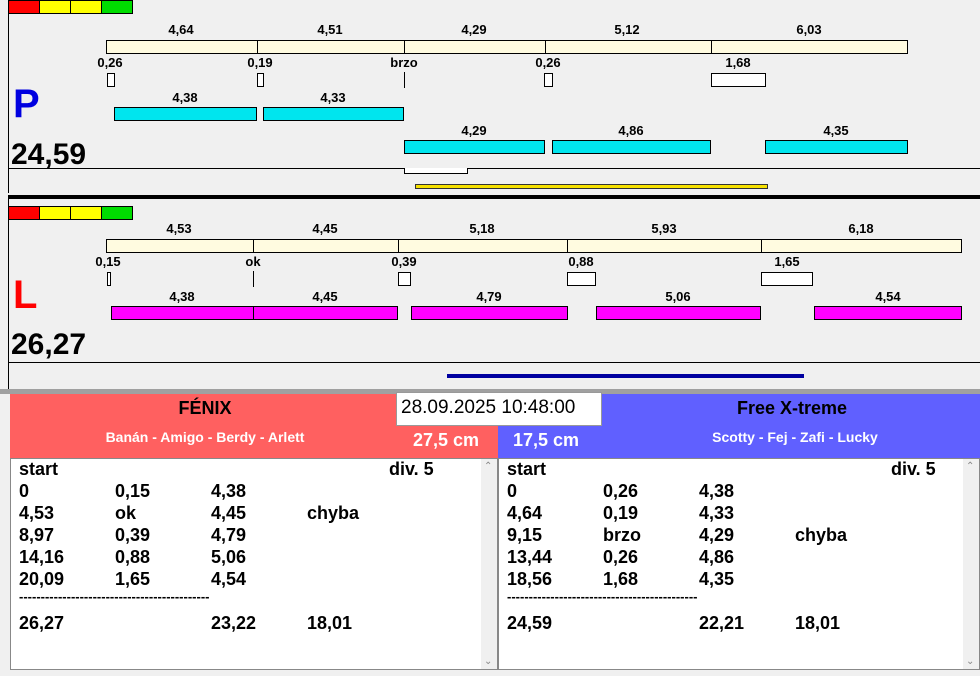  I want to click on right-list-scrollbar: ⌃ ⌄, so click(971, 564).